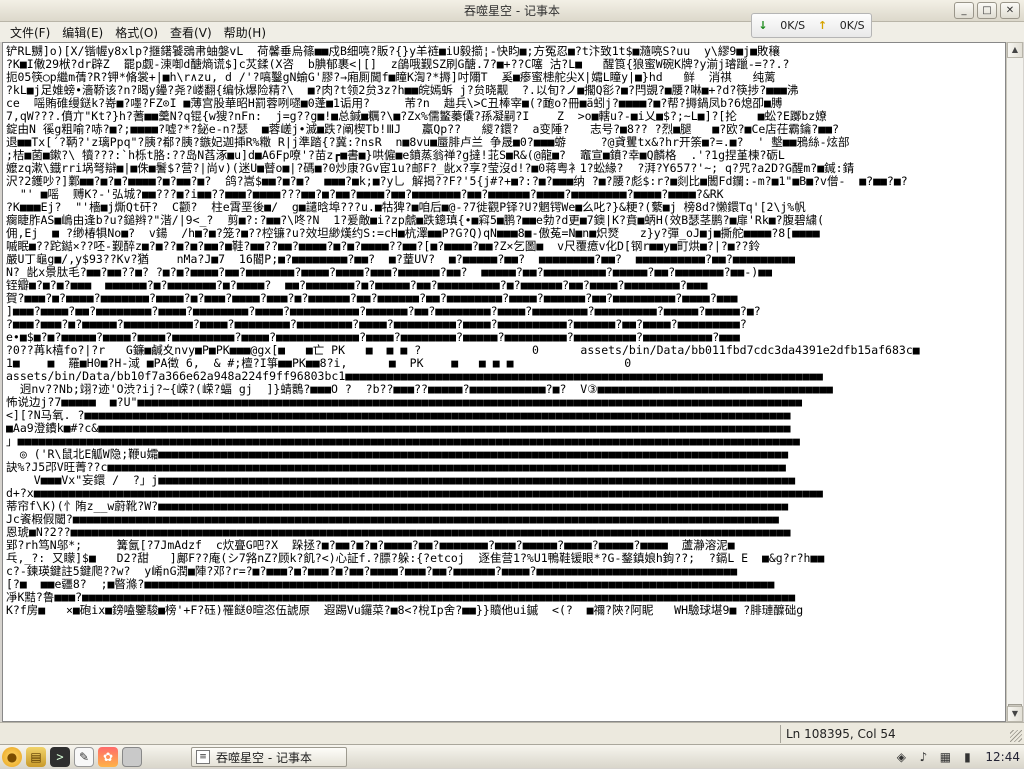 This screenshot has width=1024, height=769. What do you see at coordinates (512, 733) in the screenshot?
I see `status-bar: Ln 108395, Col 54` at bounding box center [512, 733].